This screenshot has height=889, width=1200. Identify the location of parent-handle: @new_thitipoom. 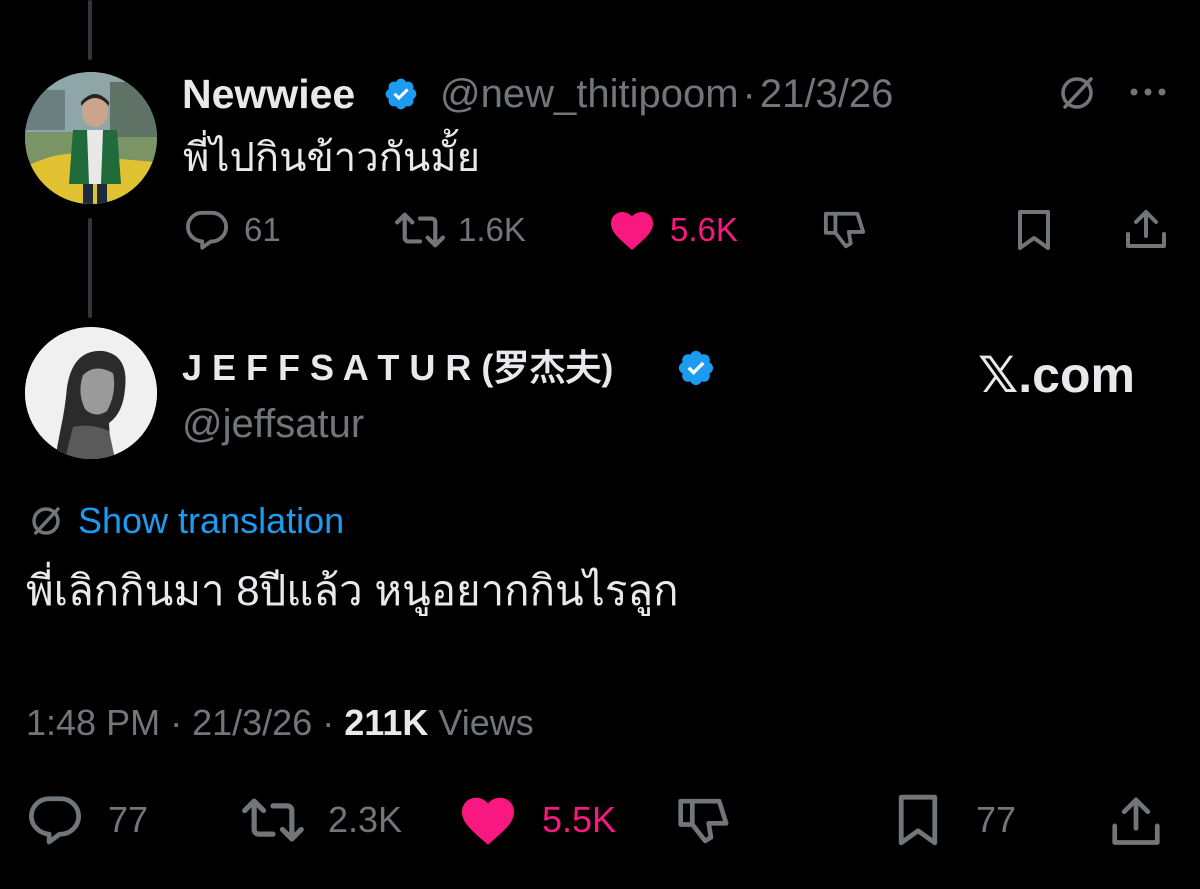
(589, 94).